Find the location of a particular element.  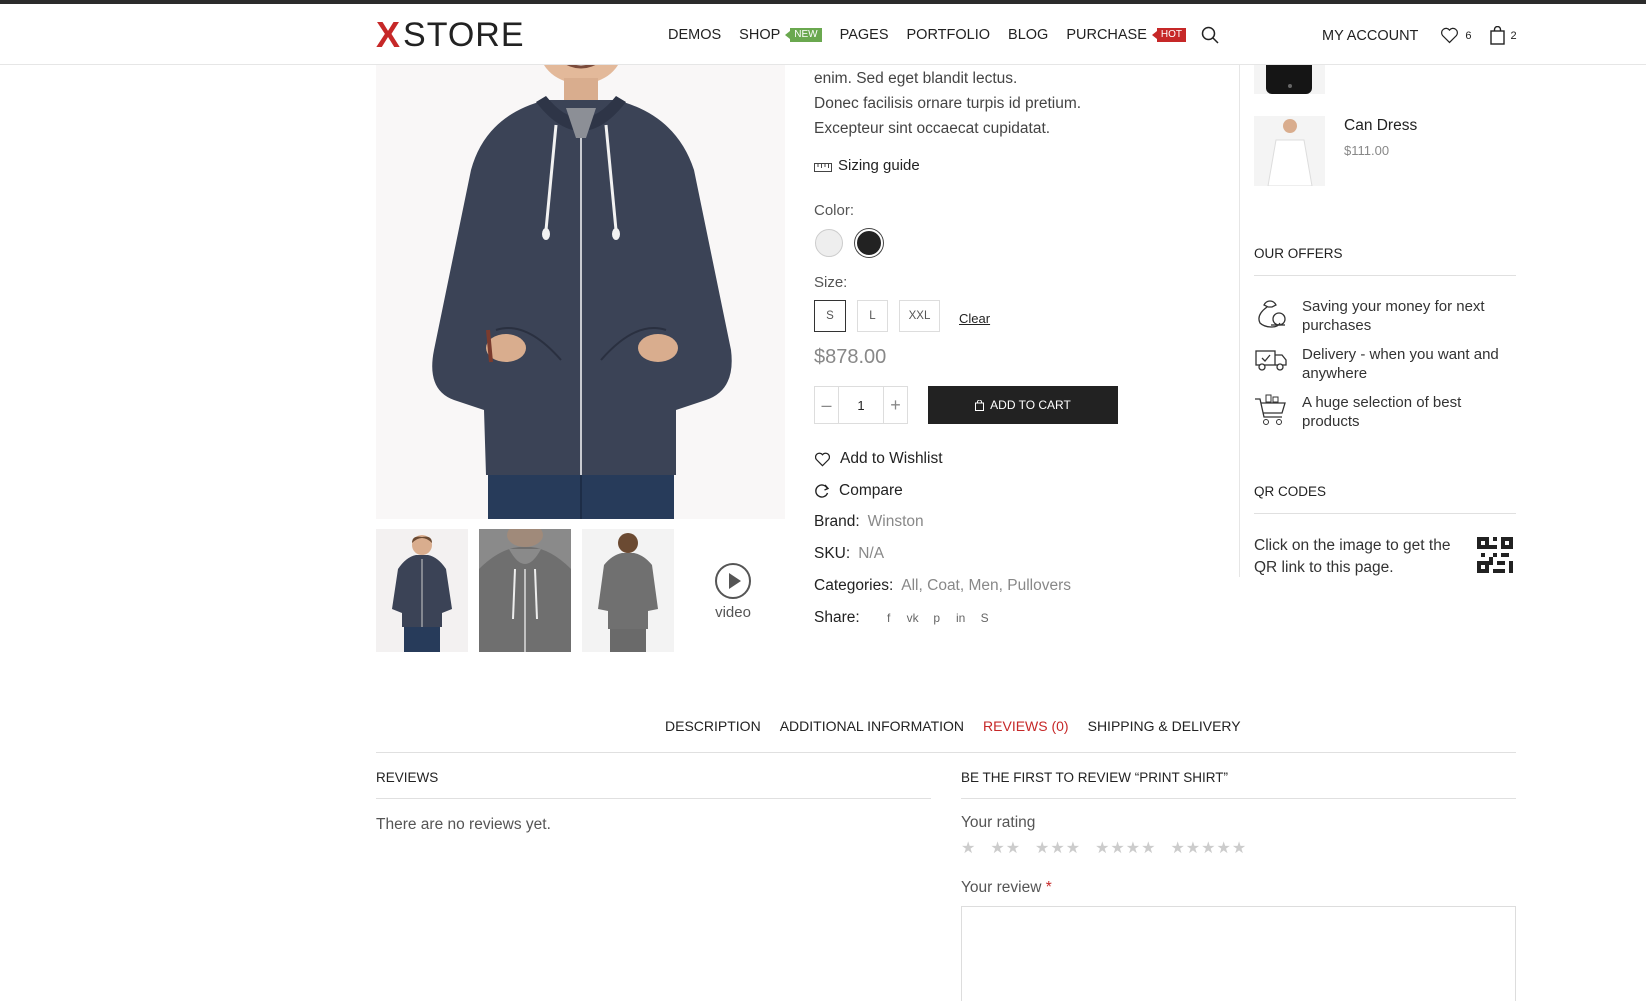

sidebar-divider is located at coordinates (1239, 321).